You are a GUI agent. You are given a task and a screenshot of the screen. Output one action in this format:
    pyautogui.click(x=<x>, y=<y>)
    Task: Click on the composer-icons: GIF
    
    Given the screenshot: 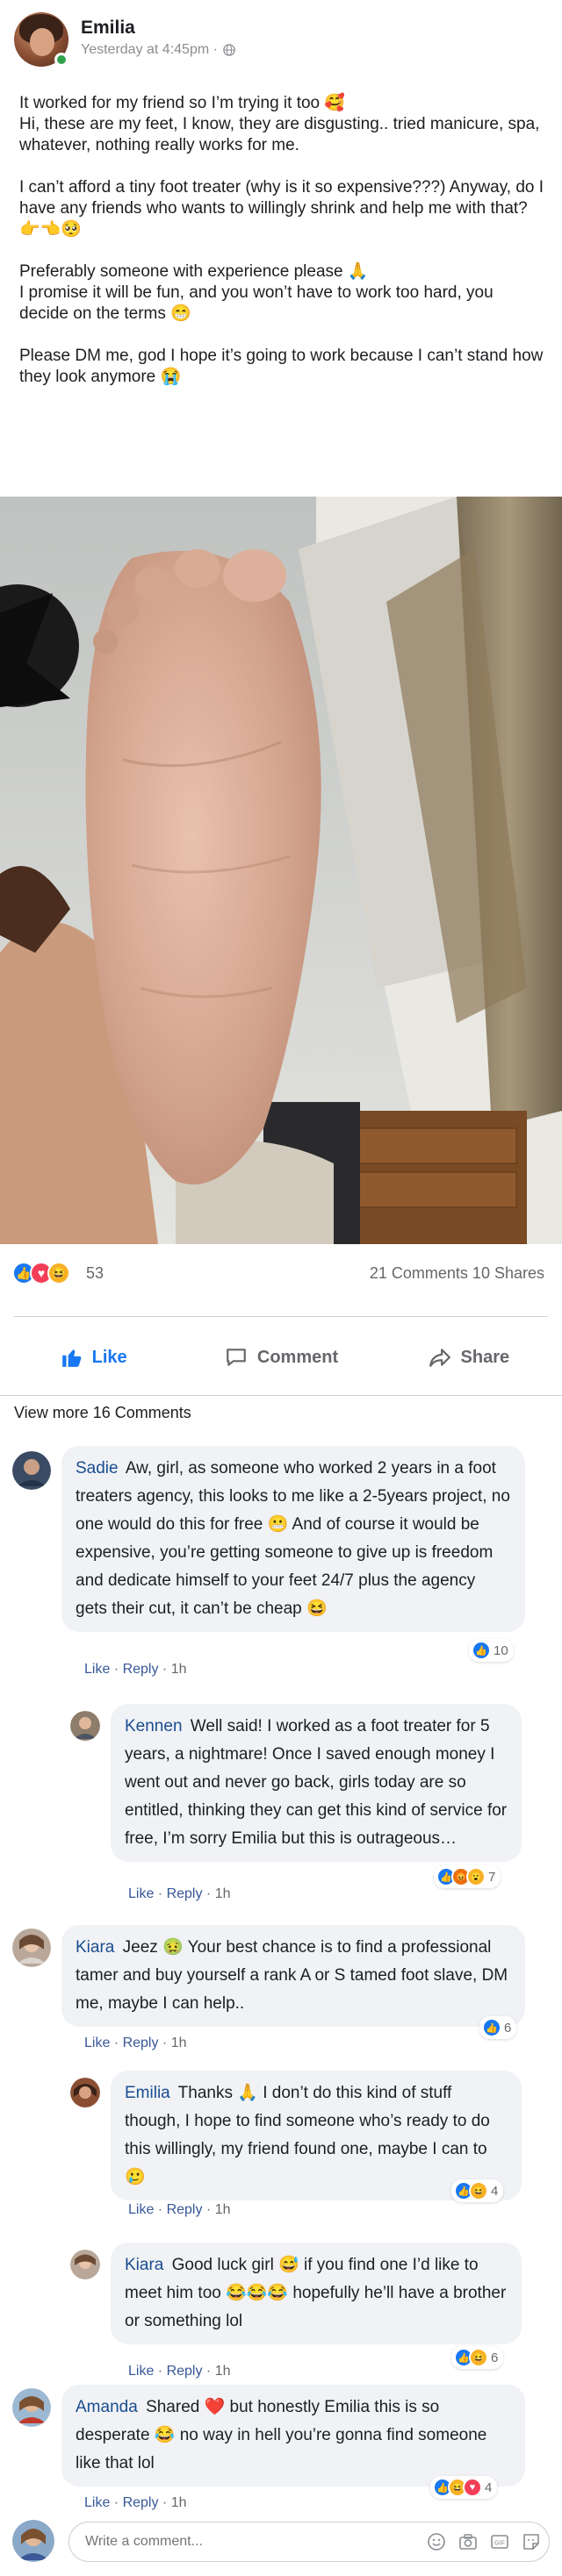 What is the action you would take?
    pyautogui.click(x=484, y=2541)
    